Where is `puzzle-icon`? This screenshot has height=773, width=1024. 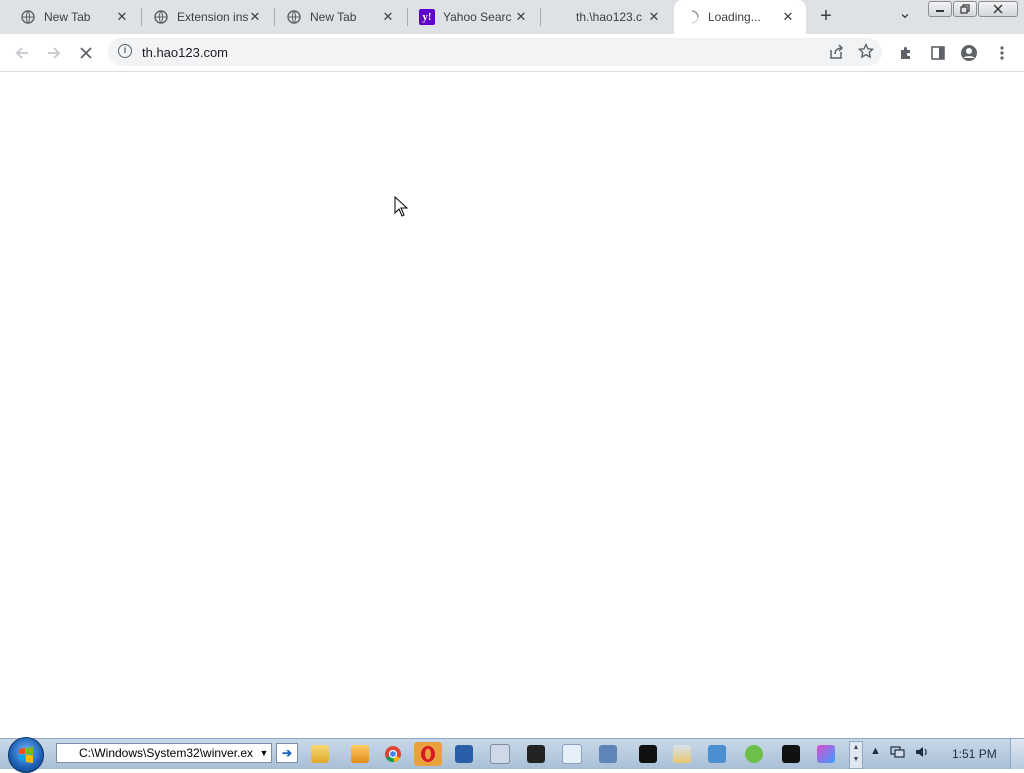
puzzle-icon is located at coordinates (905, 53).